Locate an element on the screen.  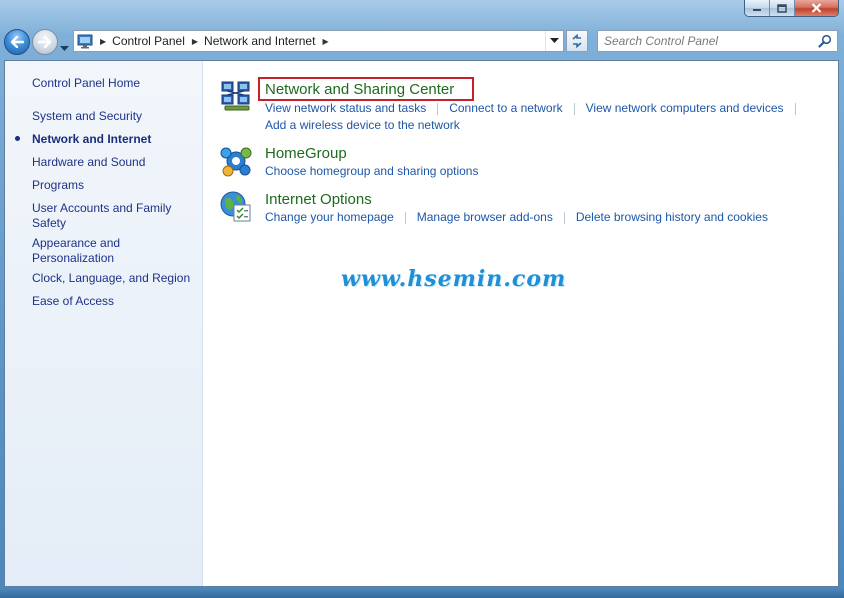
task-row: Choose homegroup and sharing options is located at coordinates (371, 171).